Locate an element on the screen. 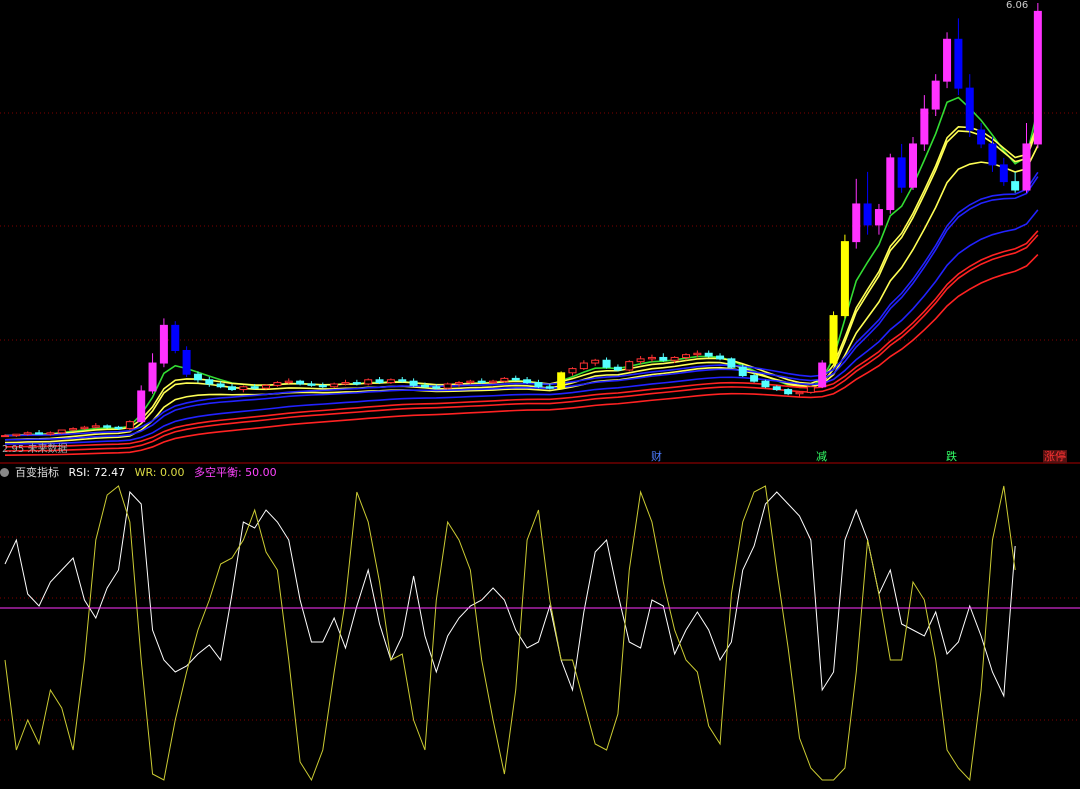  indicator-menu-icon is located at coordinates (4, 472).